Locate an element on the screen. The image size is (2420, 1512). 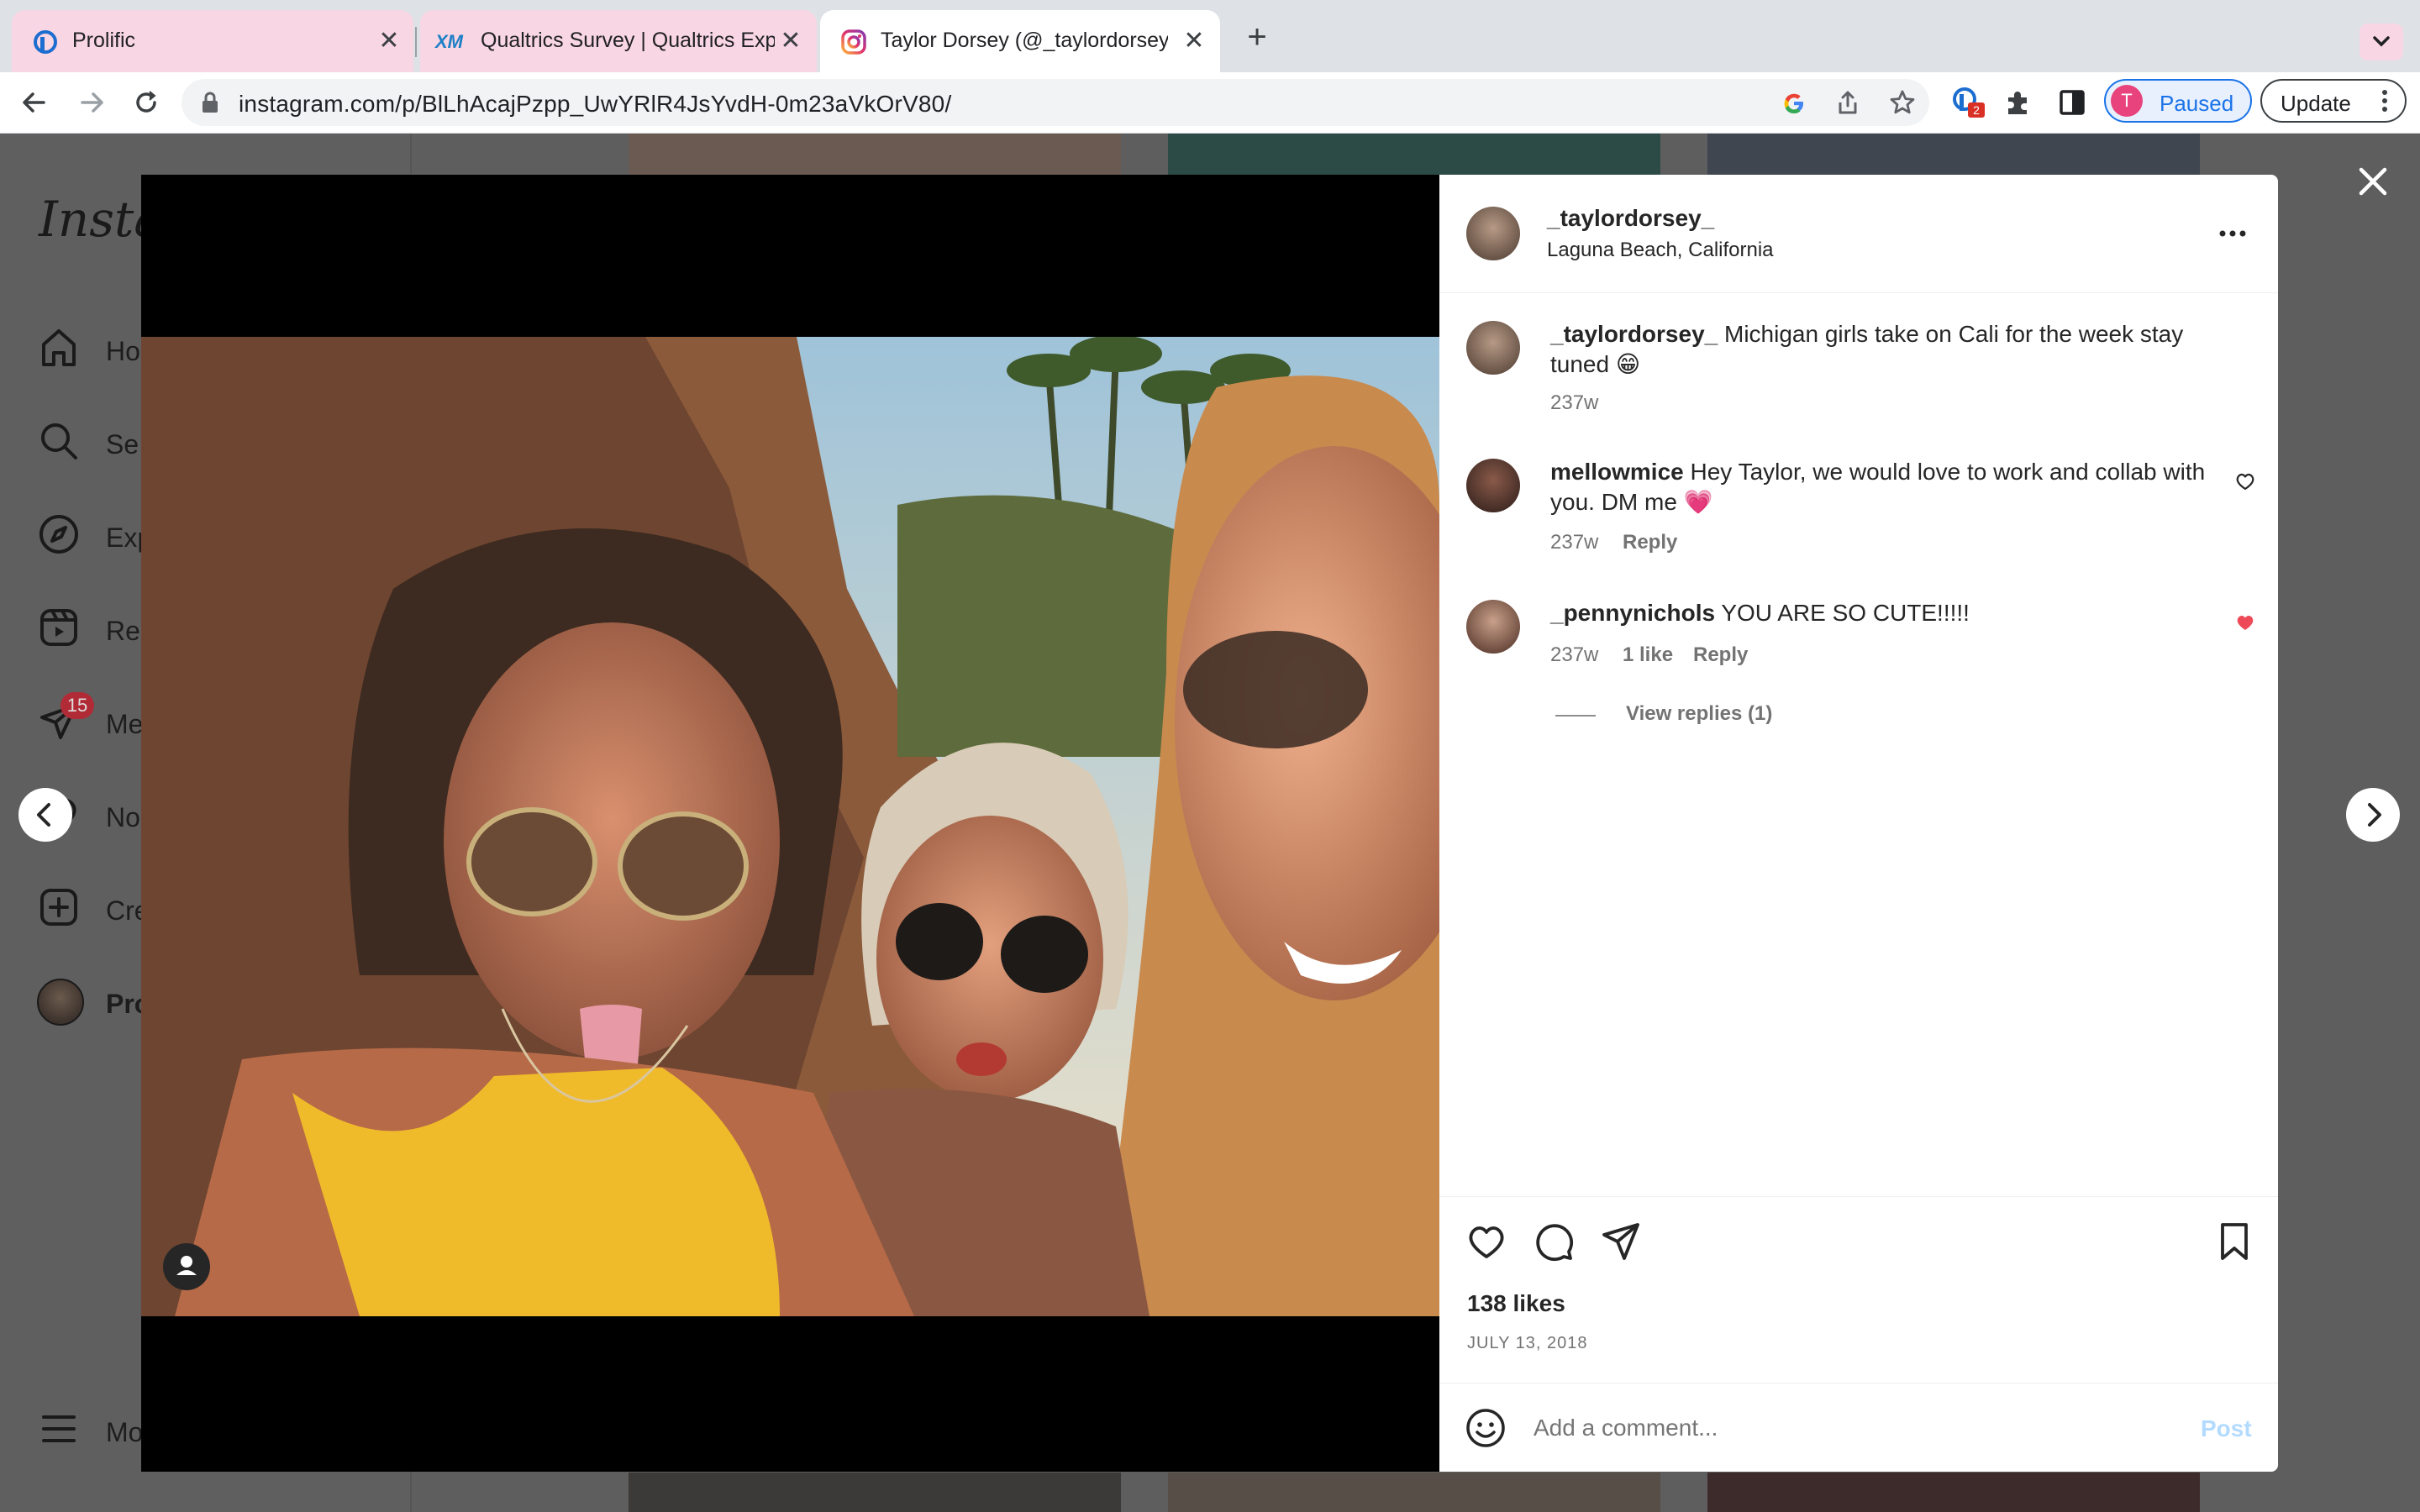
sidebar-item-home: Ho is located at coordinates (88, 351).